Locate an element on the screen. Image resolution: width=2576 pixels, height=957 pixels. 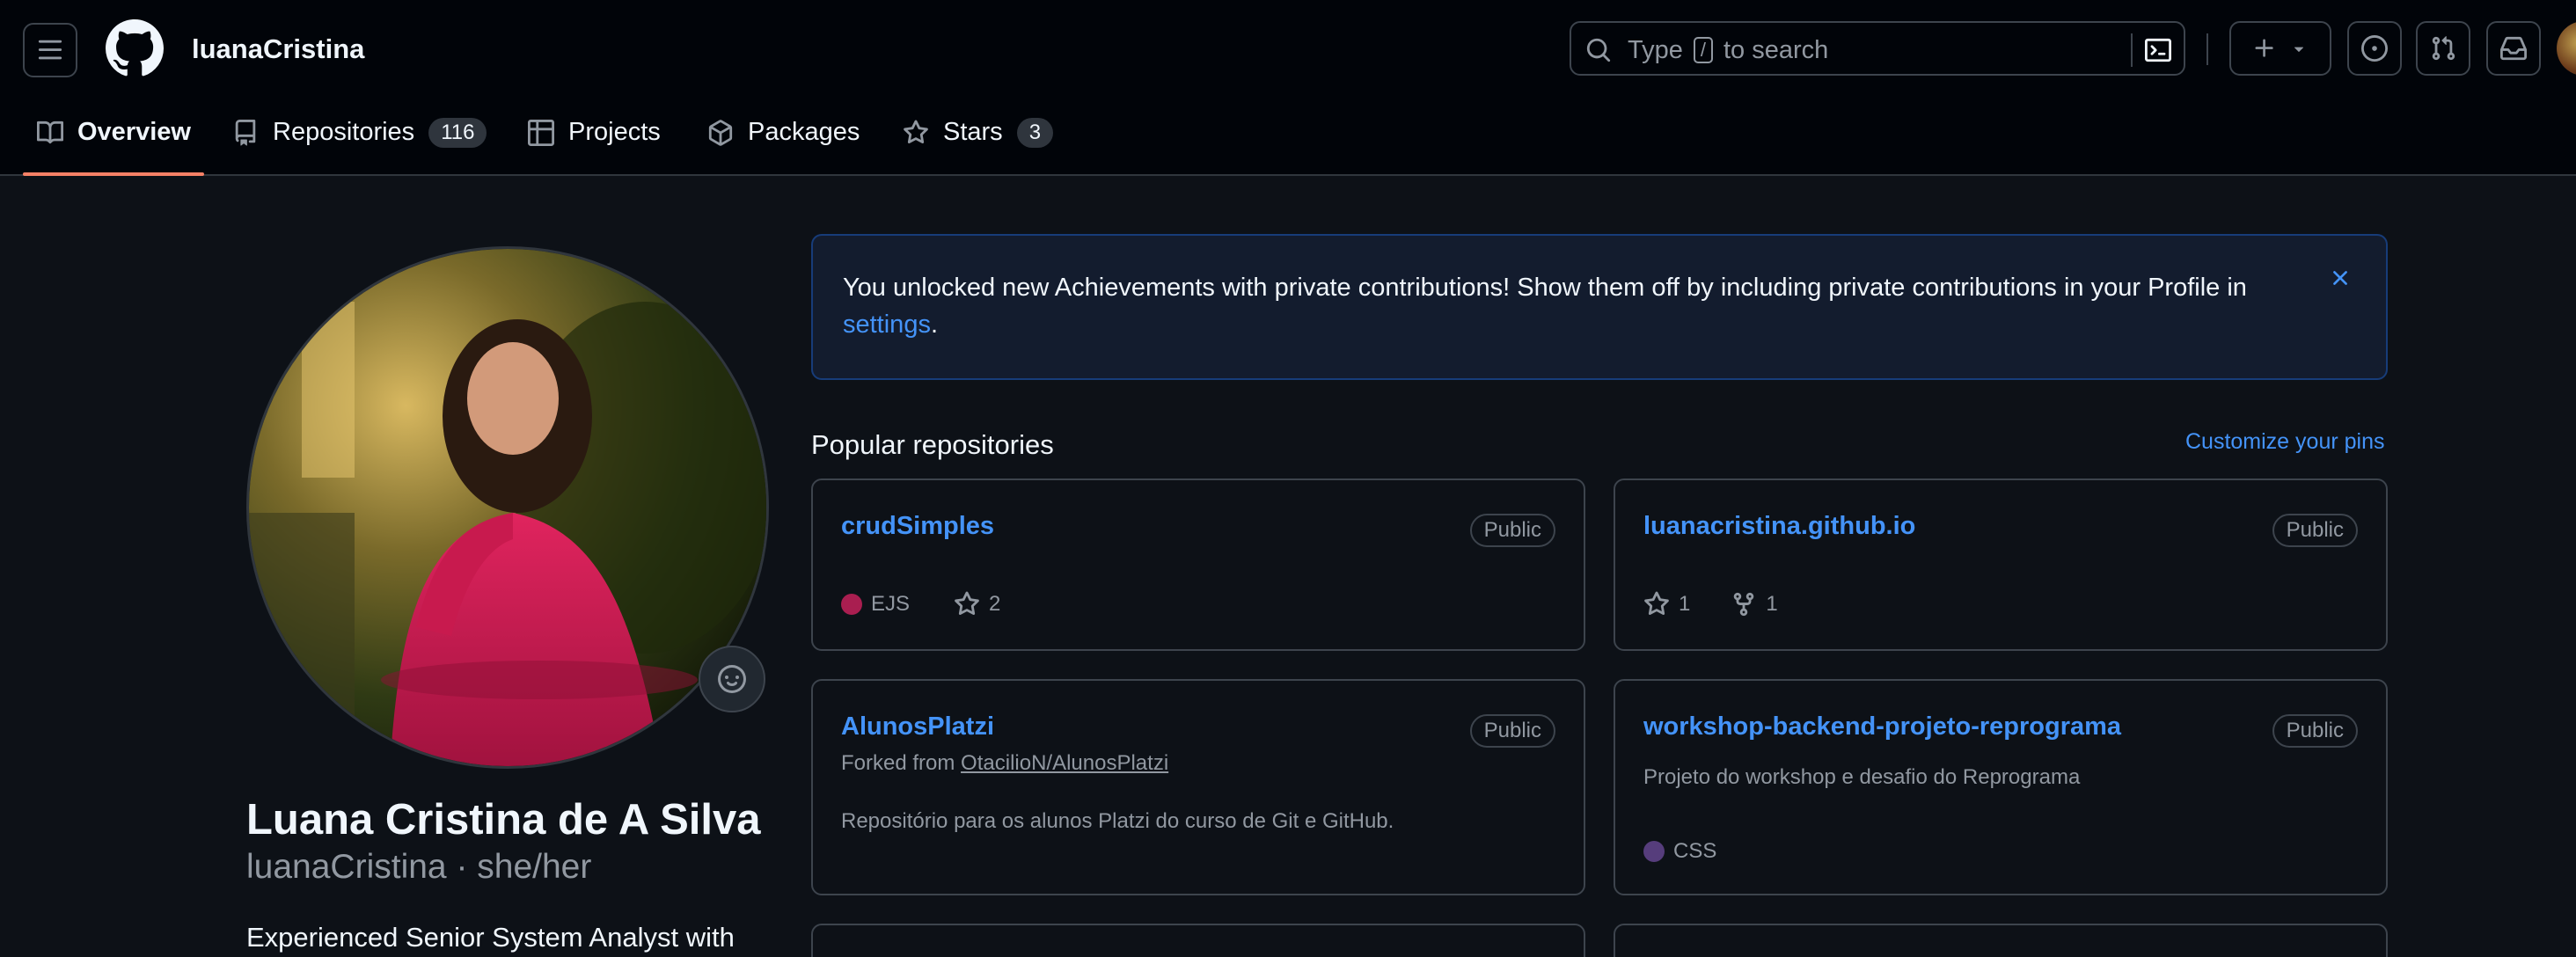
inbox-icon is located at coordinates (2513, 49).